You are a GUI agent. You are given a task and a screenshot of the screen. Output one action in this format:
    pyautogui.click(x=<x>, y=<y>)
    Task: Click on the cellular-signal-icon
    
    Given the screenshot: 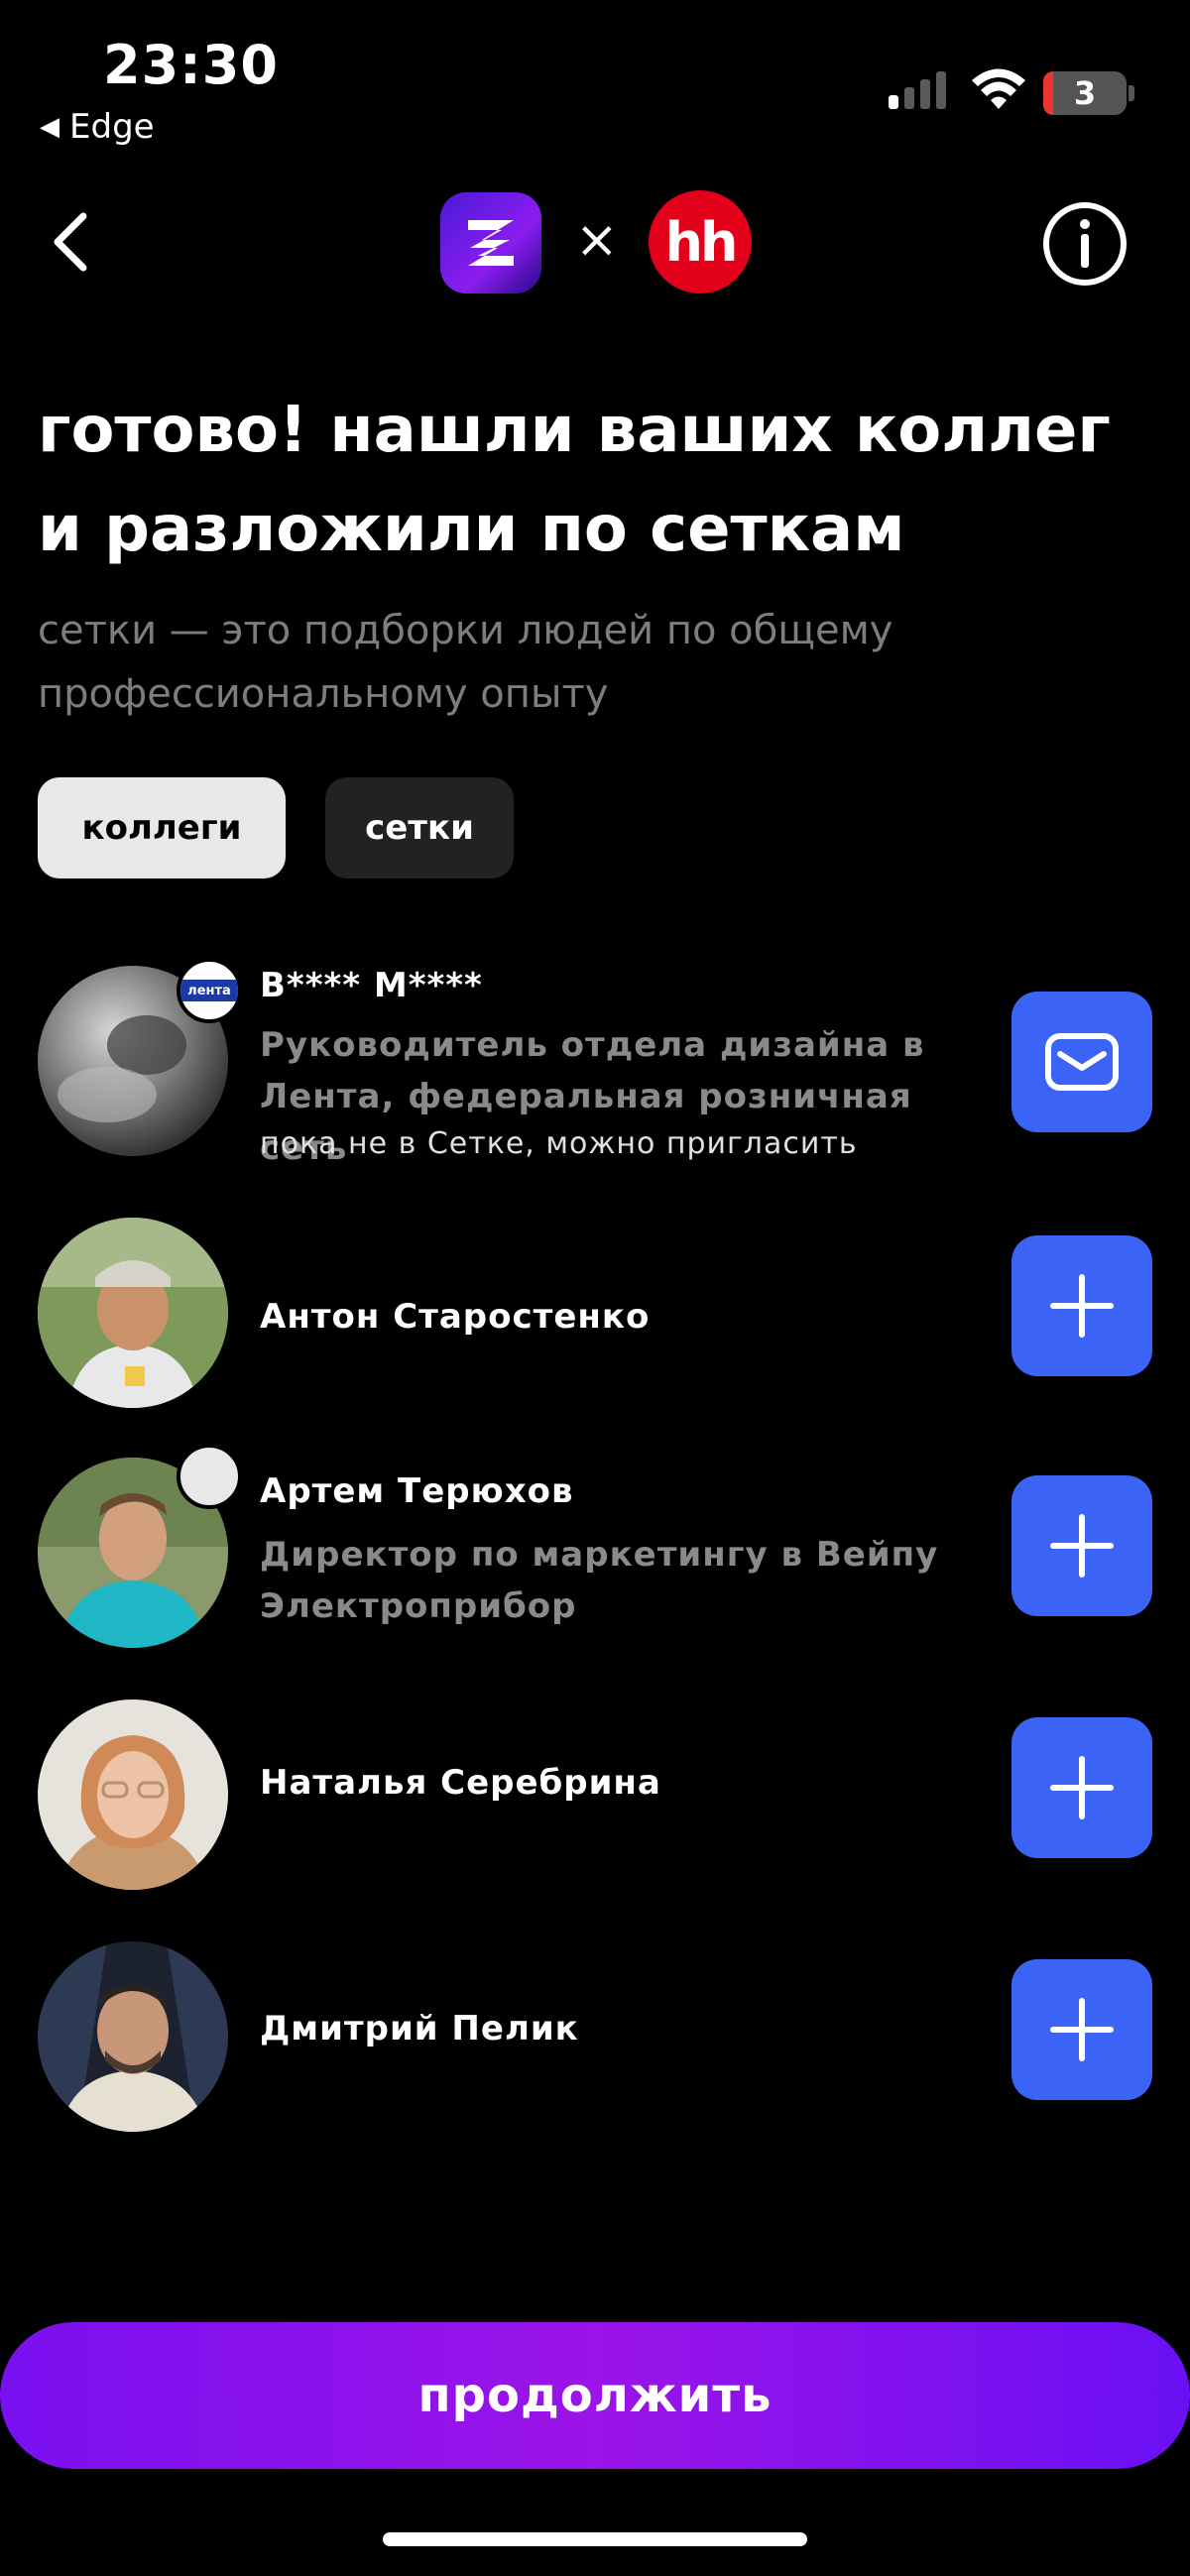 What is the action you would take?
    pyautogui.click(x=917, y=90)
    